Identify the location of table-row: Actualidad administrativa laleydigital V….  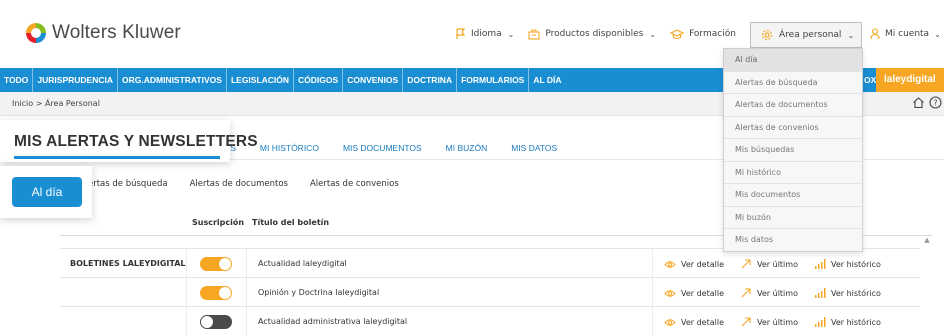
(490, 321).